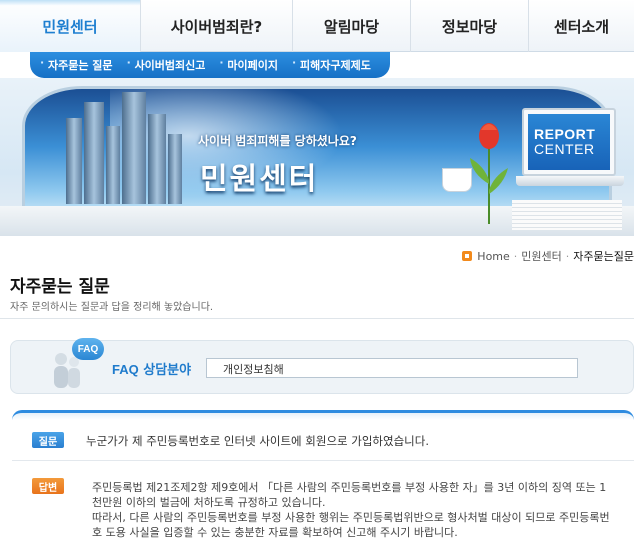  I want to click on faq-category-select: 개인정보침해, so click(392, 368).